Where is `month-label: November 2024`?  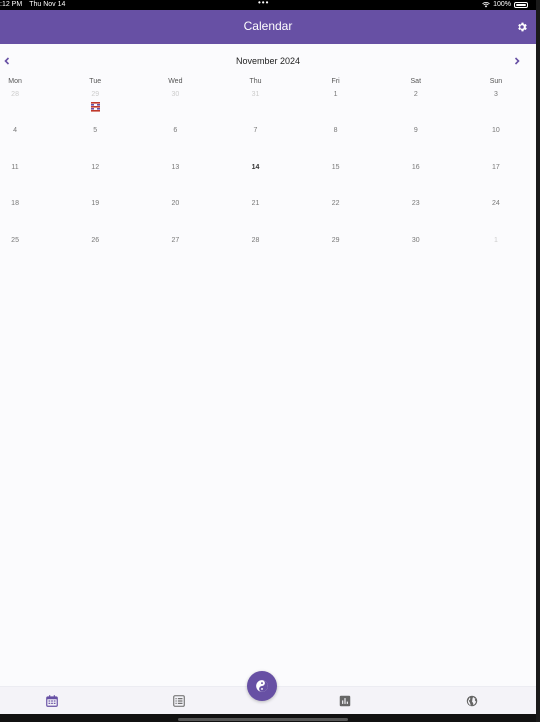
month-label: November 2024 is located at coordinates (268, 61).